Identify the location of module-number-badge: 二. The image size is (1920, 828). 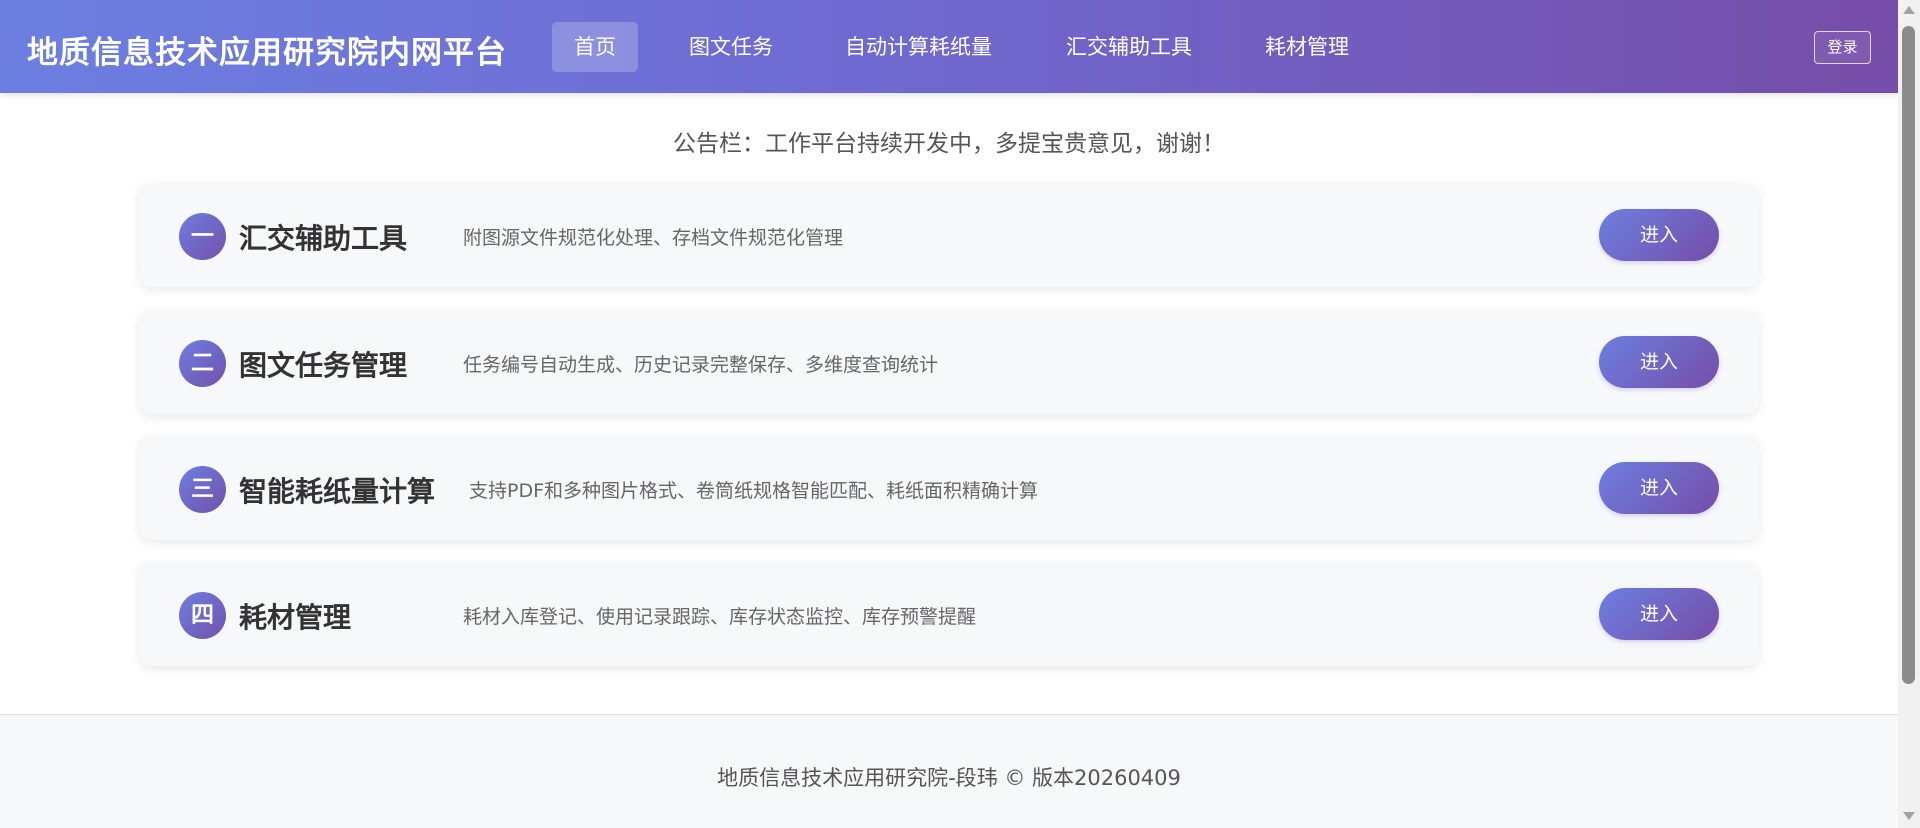
(202, 363).